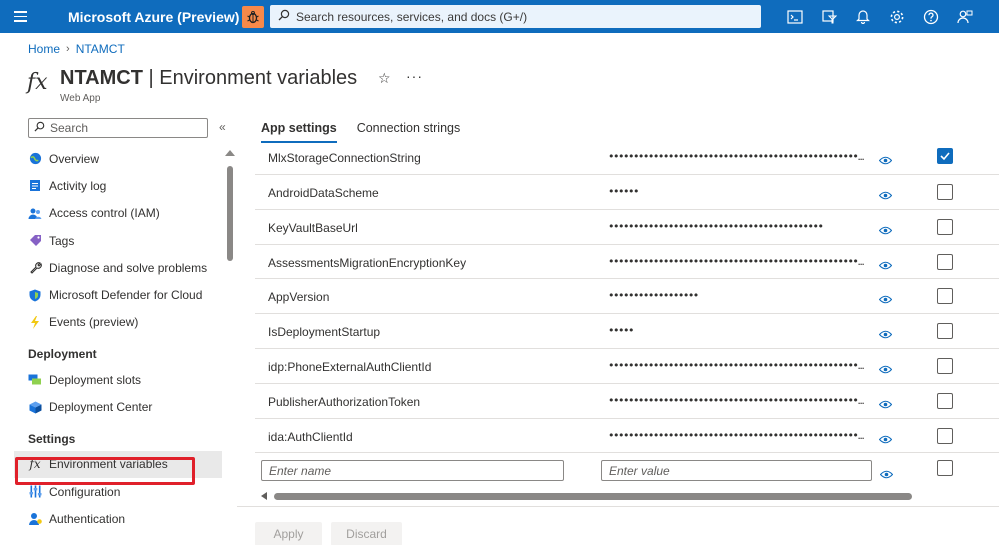 The height and width of the screenshot is (545, 999). What do you see at coordinates (105, 471) in the screenshot?
I see `annotation-highlight` at bounding box center [105, 471].